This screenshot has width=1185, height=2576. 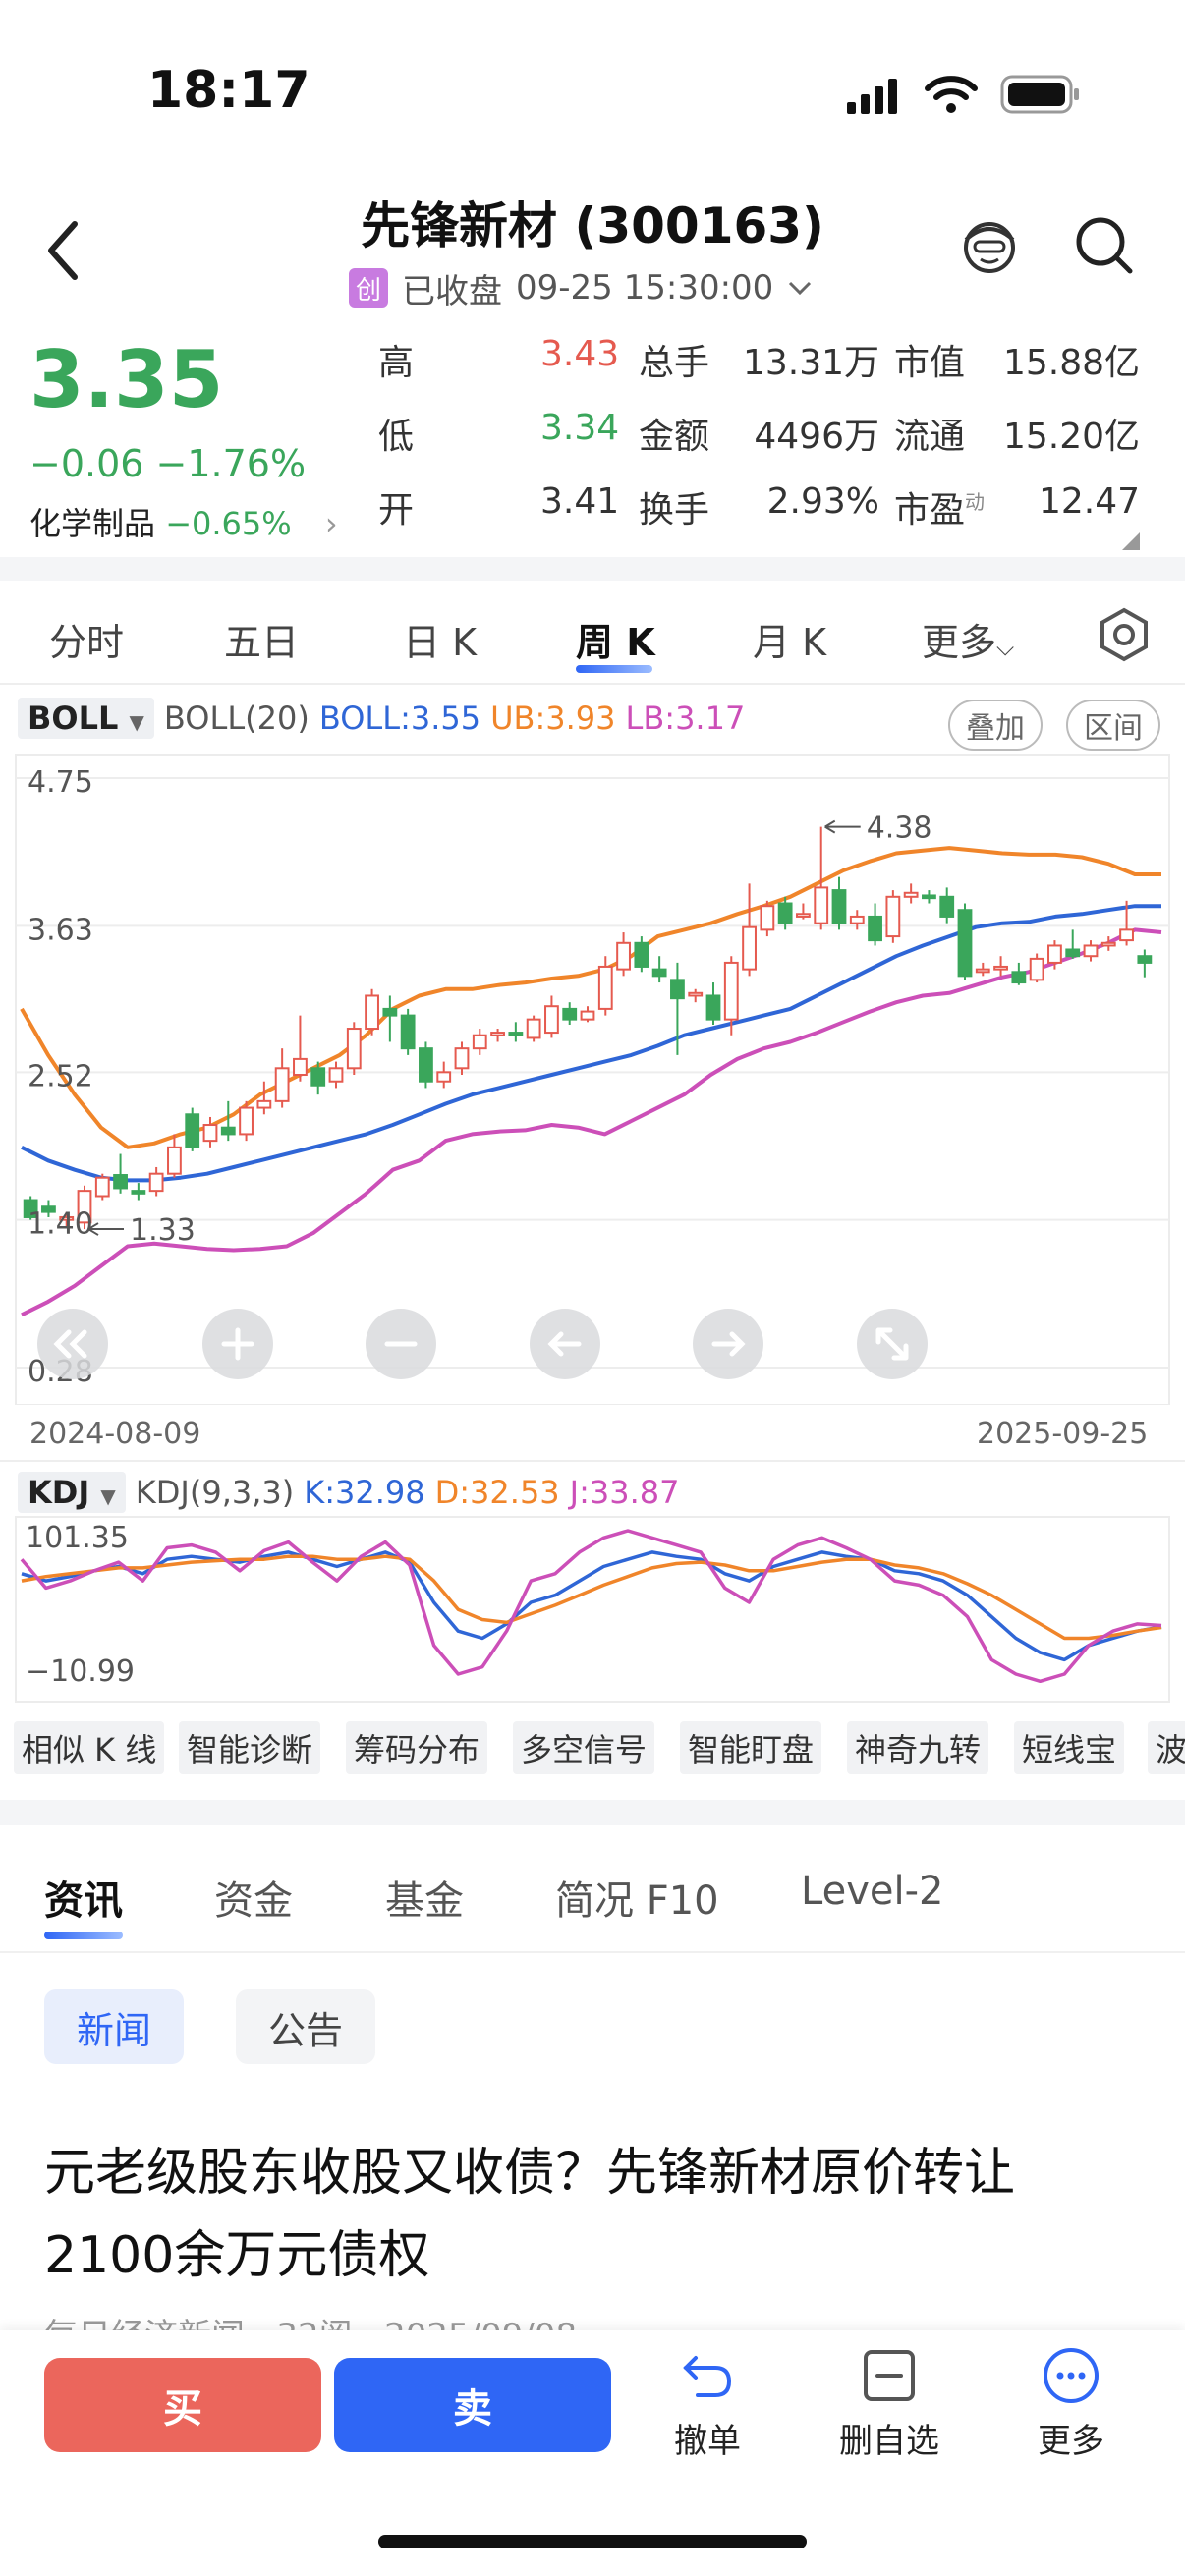 What do you see at coordinates (497, 1492) in the screenshot?
I see `kdj-d-value: D:32.53` at bounding box center [497, 1492].